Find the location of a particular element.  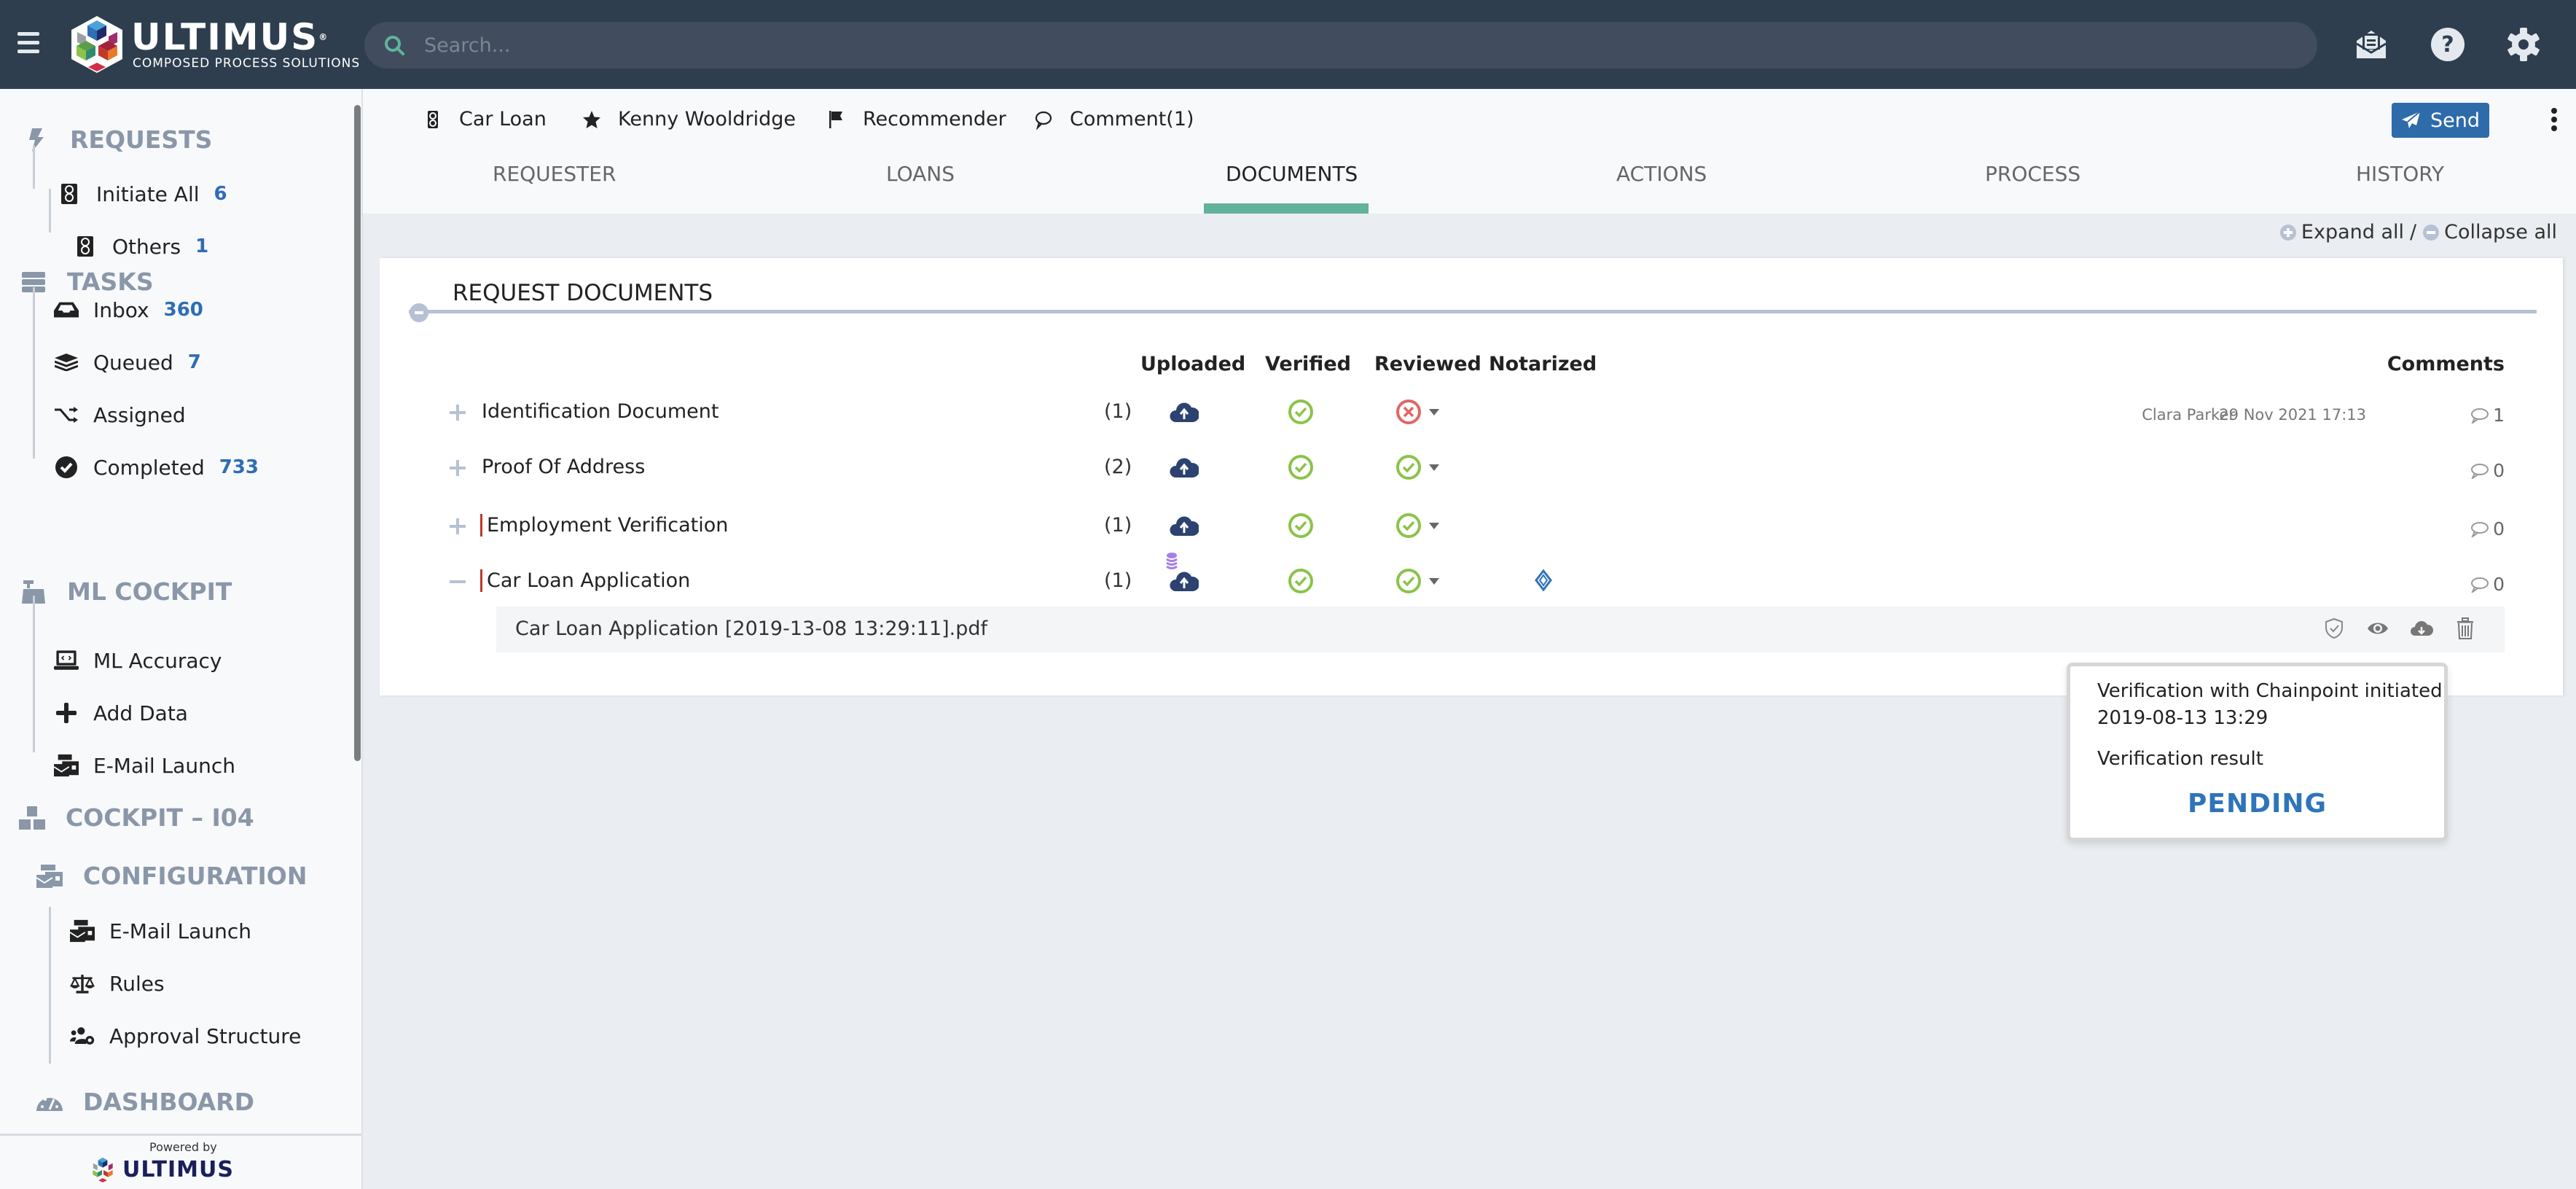

search-bar is located at coordinates (1340, 45).